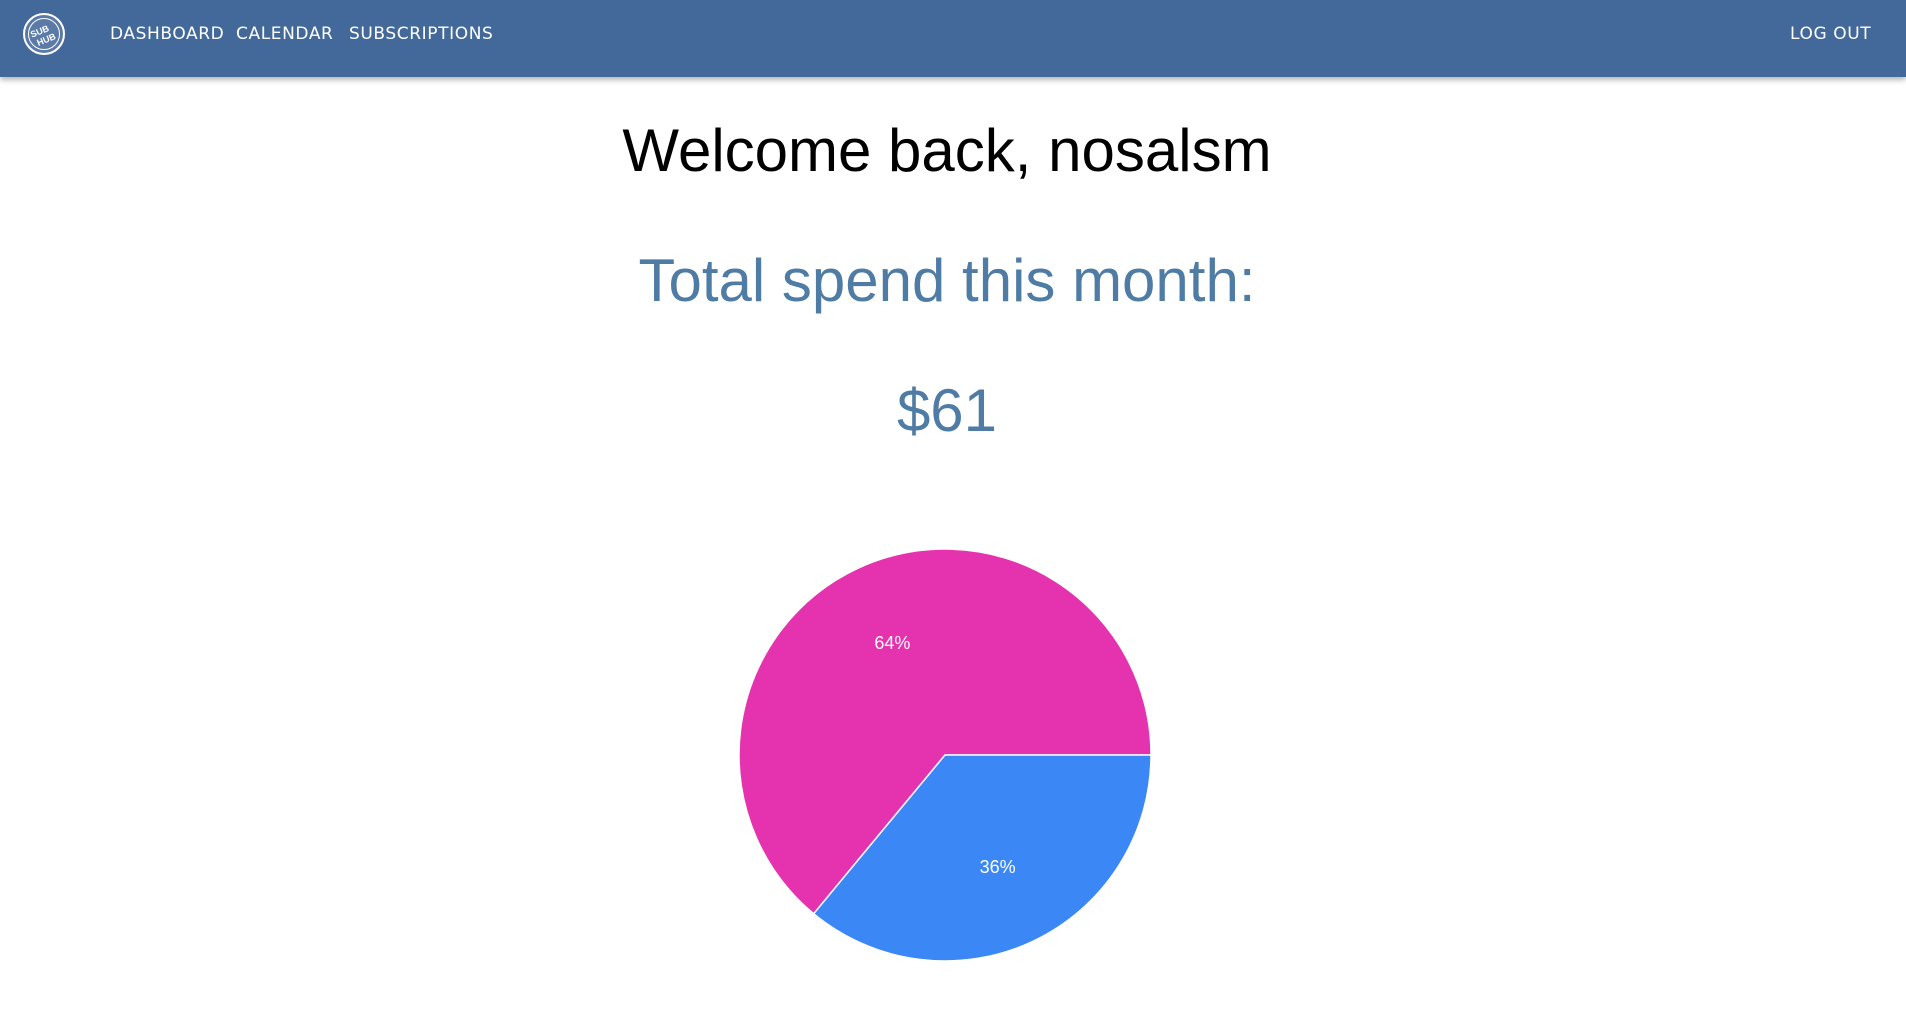  What do you see at coordinates (945, 755) in the screenshot?
I see `spend-pie-chart: 64% 36%` at bounding box center [945, 755].